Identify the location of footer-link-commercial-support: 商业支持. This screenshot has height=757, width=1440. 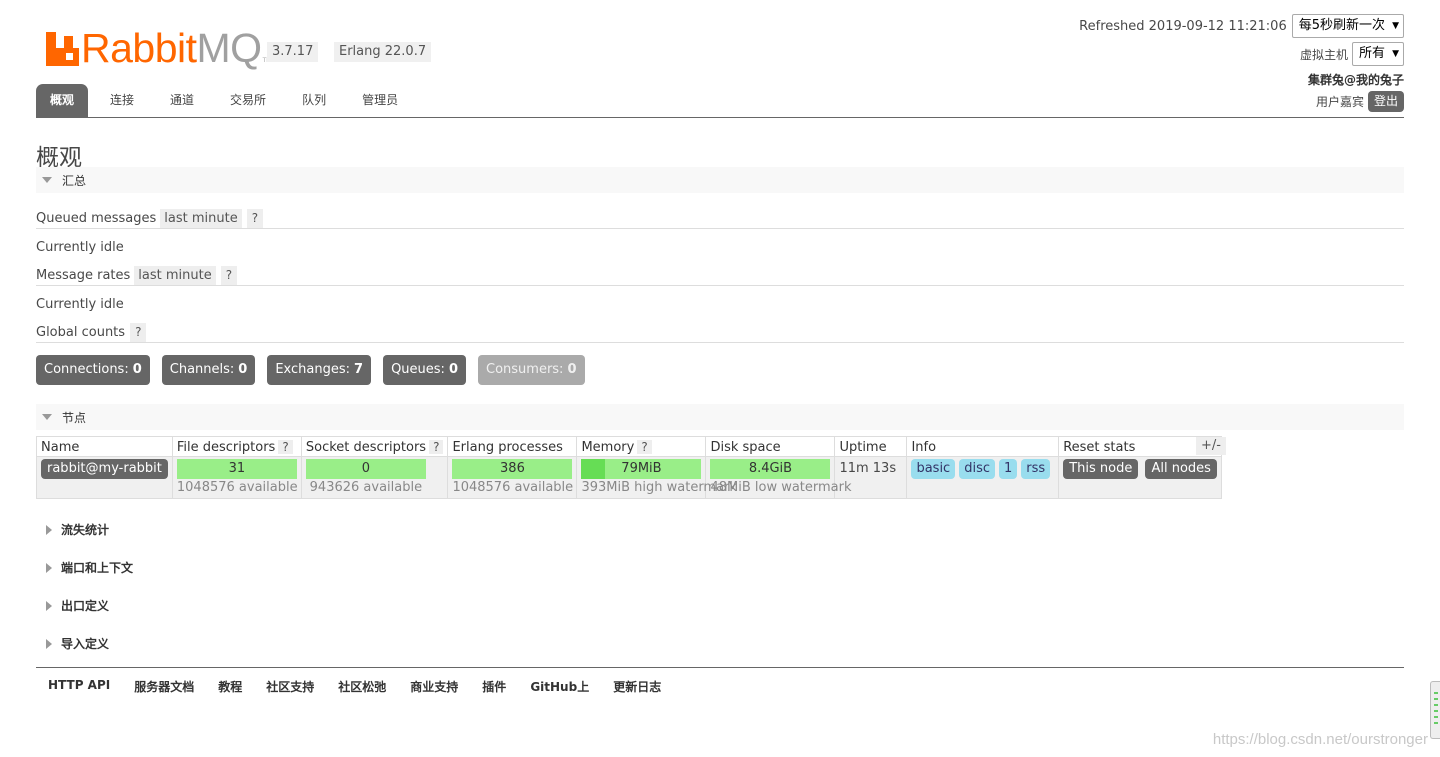
(434, 686).